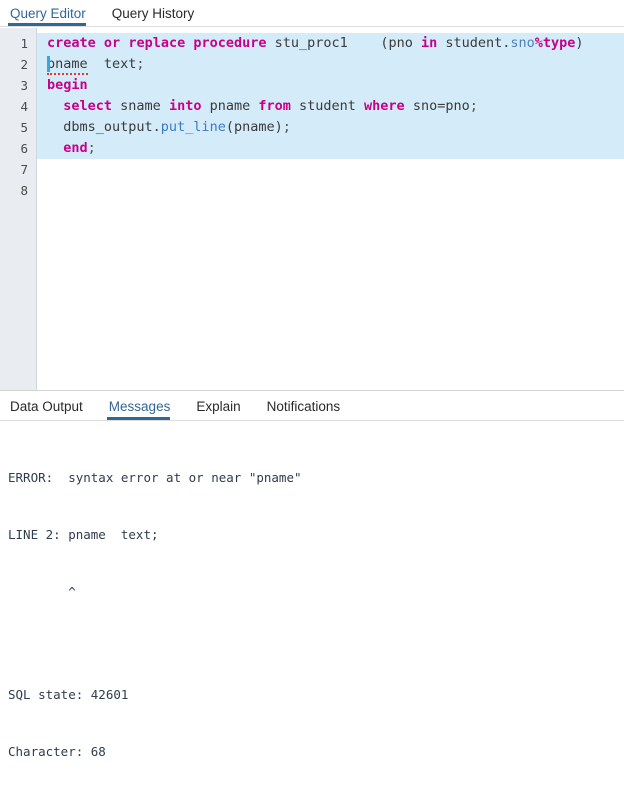 This screenshot has width=624, height=799. What do you see at coordinates (57, 751) in the screenshot?
I see `message-character: Character: 68` at bounding box center [57, 751].